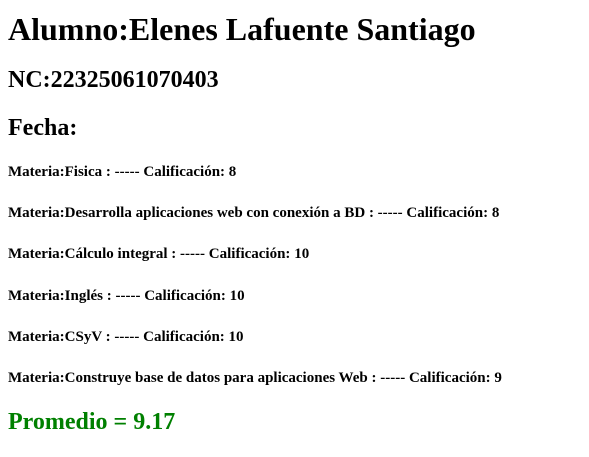 This screenshot has height=457, width=589. I want to click on control-number-label: NC:, so click(29, 80).